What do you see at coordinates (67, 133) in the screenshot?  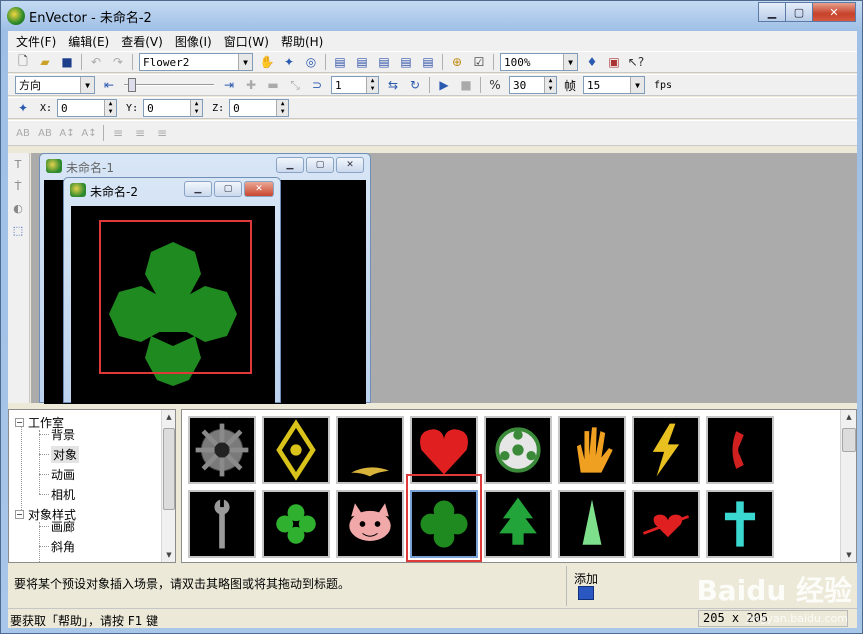 I see `text-size-1-icon: A↕` at bounding box center [67, 133].